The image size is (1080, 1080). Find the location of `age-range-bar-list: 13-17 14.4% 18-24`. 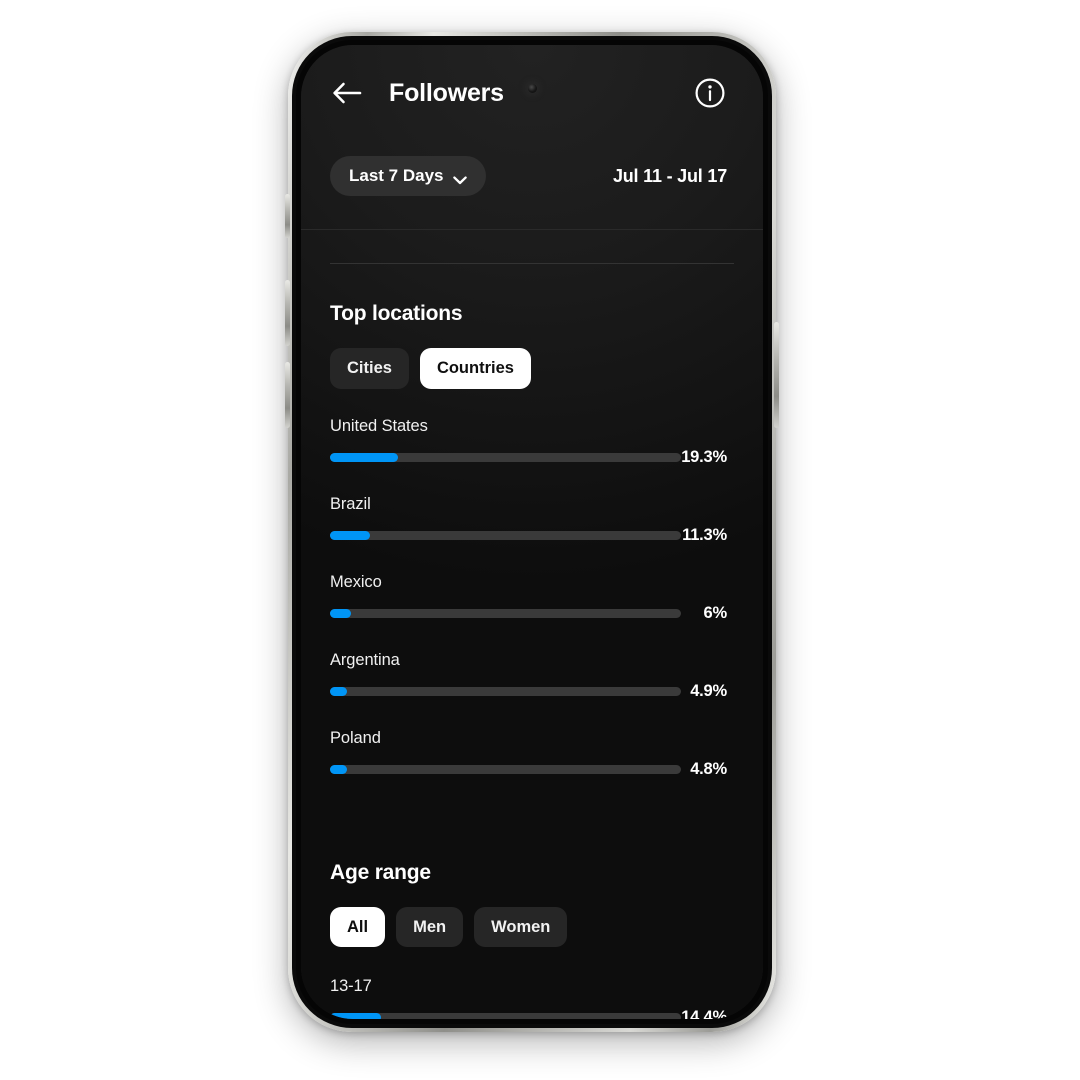

age-range-bar-list: 13-17 14.4% 18-24 is located at coordinates (528, 998).